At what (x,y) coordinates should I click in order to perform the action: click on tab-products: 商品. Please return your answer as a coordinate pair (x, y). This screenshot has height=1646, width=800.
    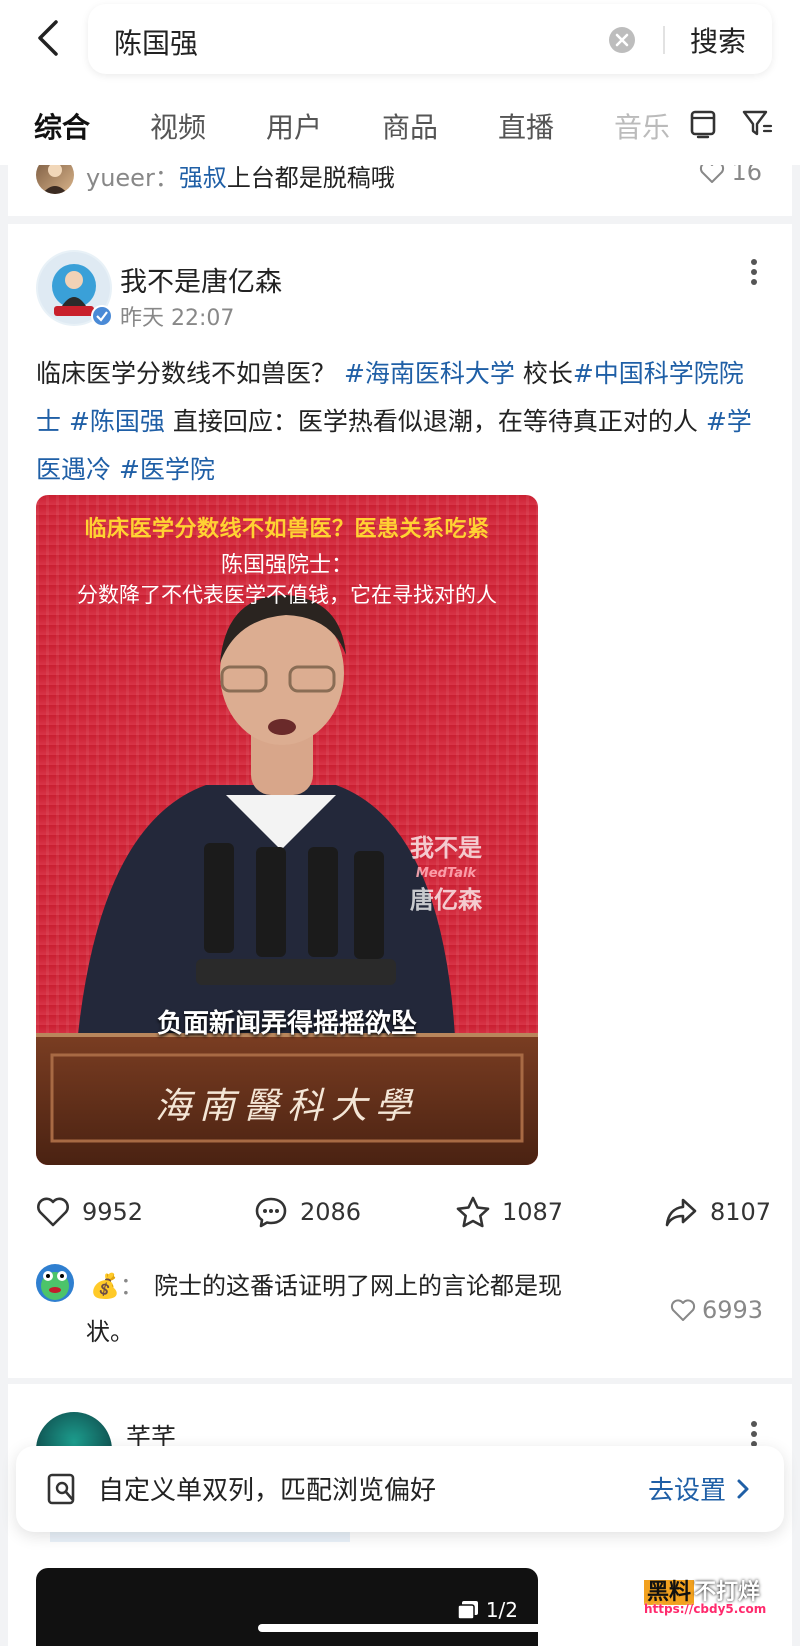
    Looking at the image, I should click on (410, 126).